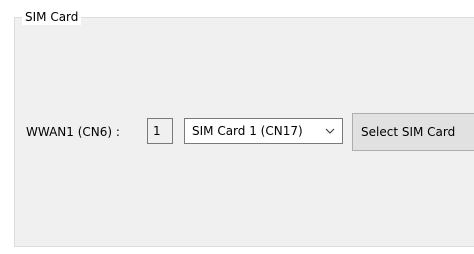  I want to click on select-sim-card-button: Select SIM Card, so click(413, 132).